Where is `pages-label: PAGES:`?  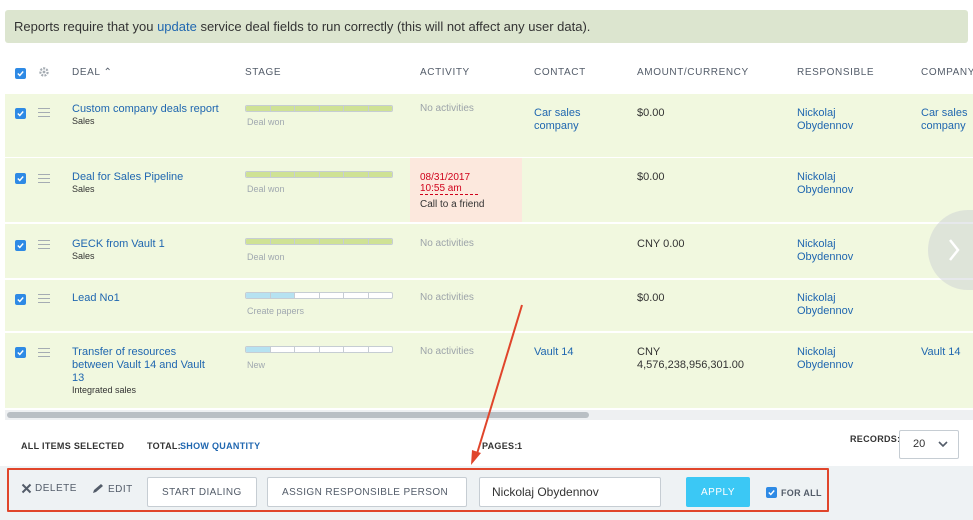 pages-label: PAGES: is located at coordinates (500, 446).